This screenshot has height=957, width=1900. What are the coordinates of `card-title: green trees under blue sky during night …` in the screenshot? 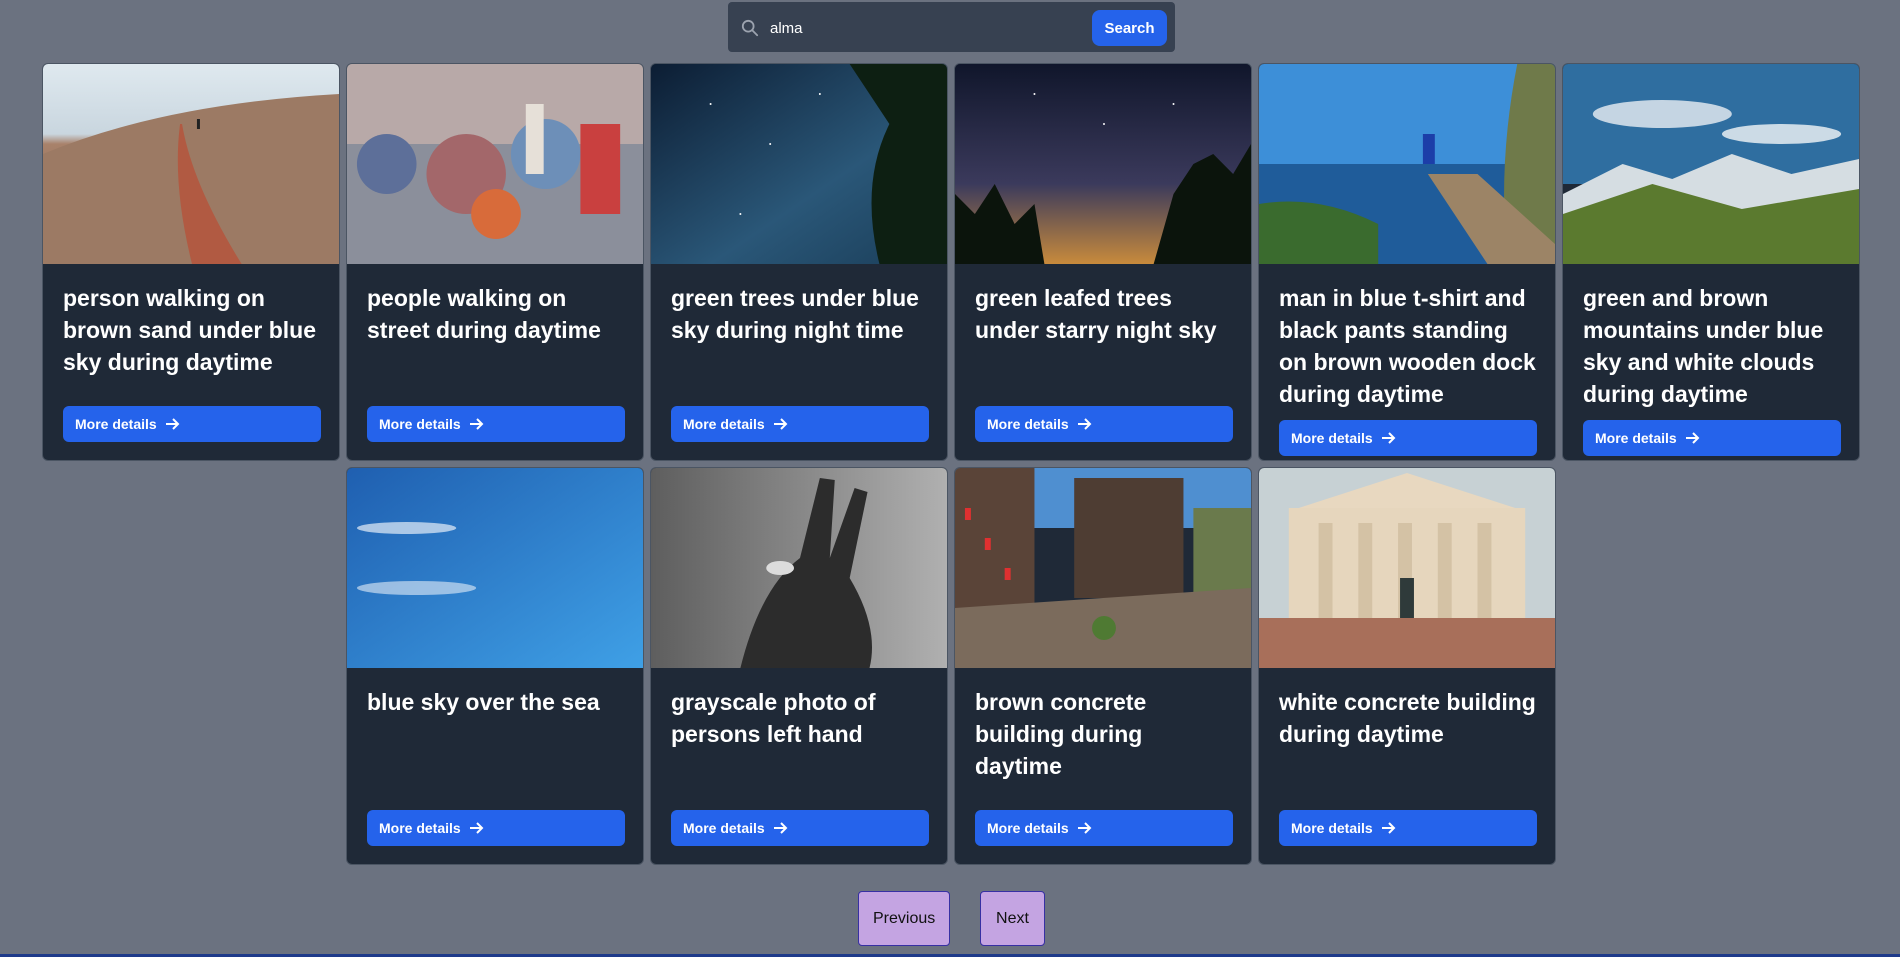 It's located at (795, 314).